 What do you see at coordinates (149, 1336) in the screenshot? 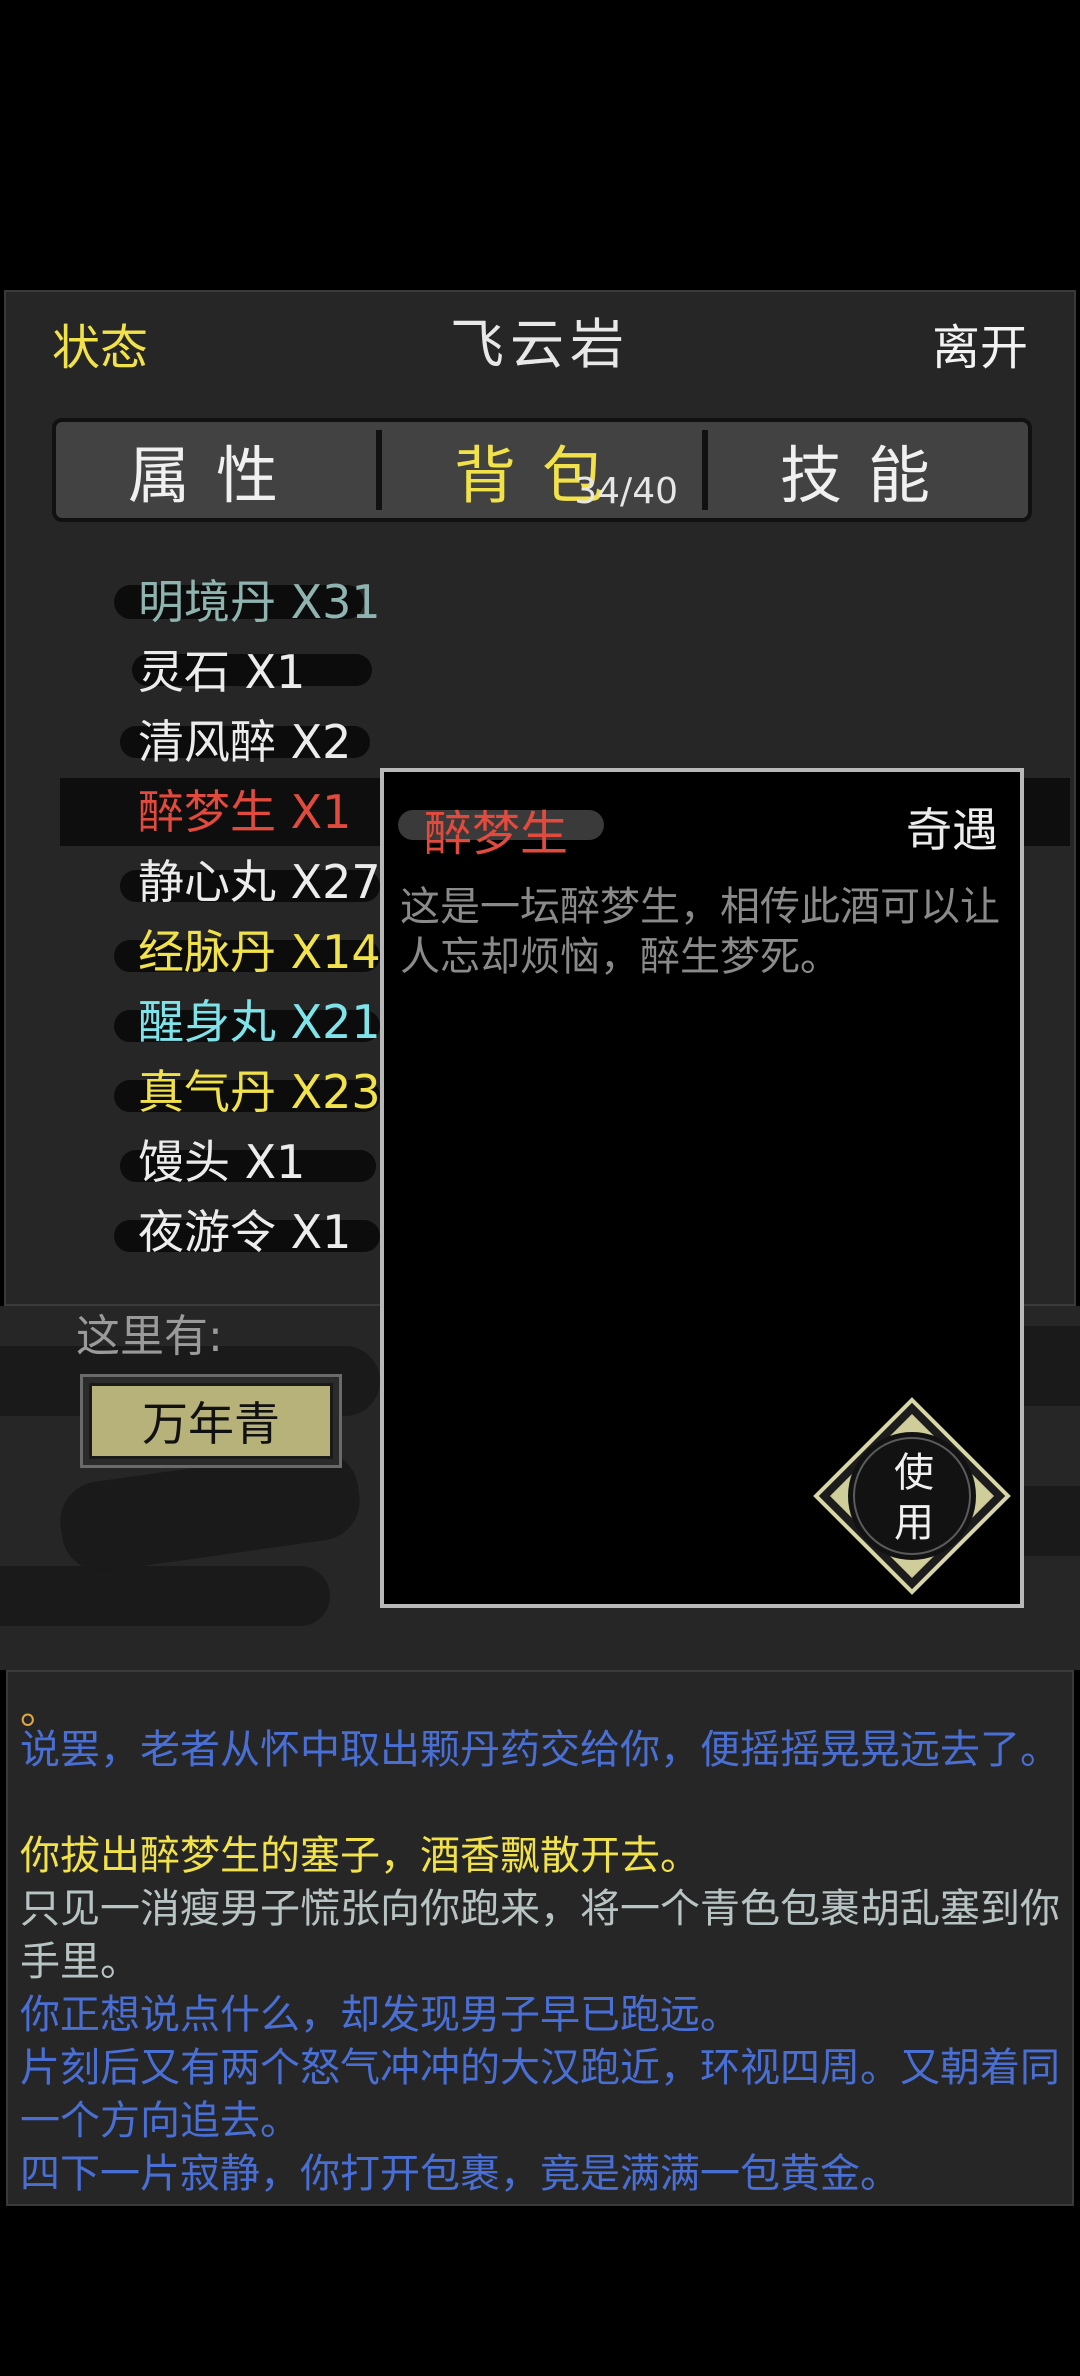
I see `here-label: 这里有:` at bounding box center [149, 1336].